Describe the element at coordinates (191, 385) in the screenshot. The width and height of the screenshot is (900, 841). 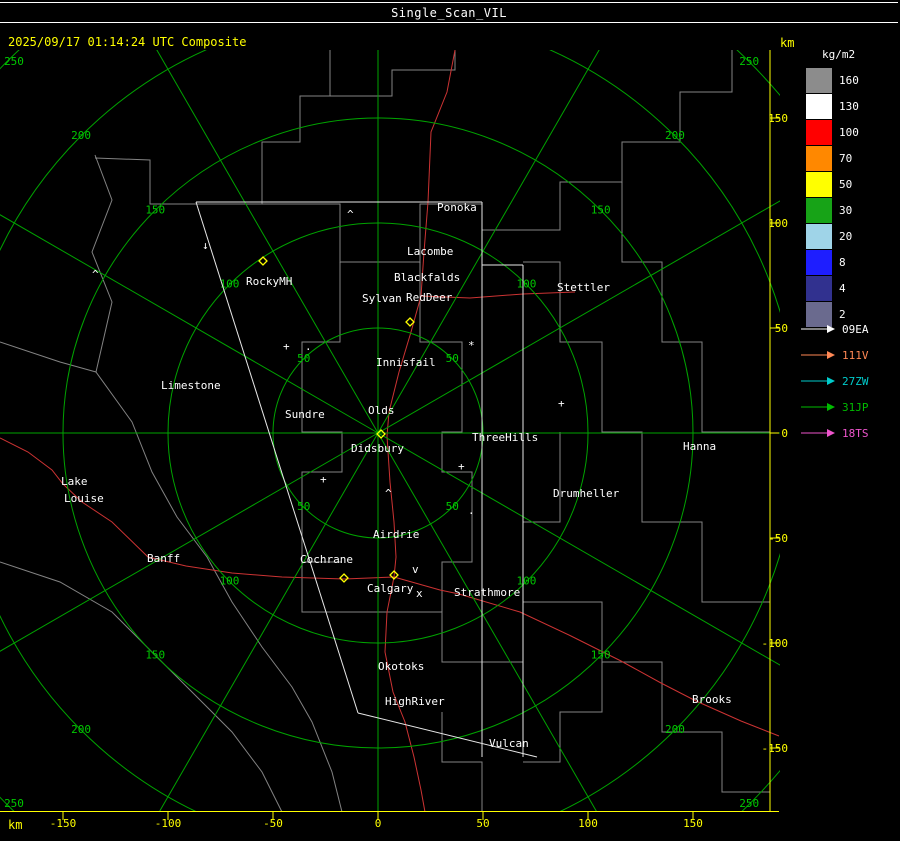
I see `city-label: Limestone` at that location.